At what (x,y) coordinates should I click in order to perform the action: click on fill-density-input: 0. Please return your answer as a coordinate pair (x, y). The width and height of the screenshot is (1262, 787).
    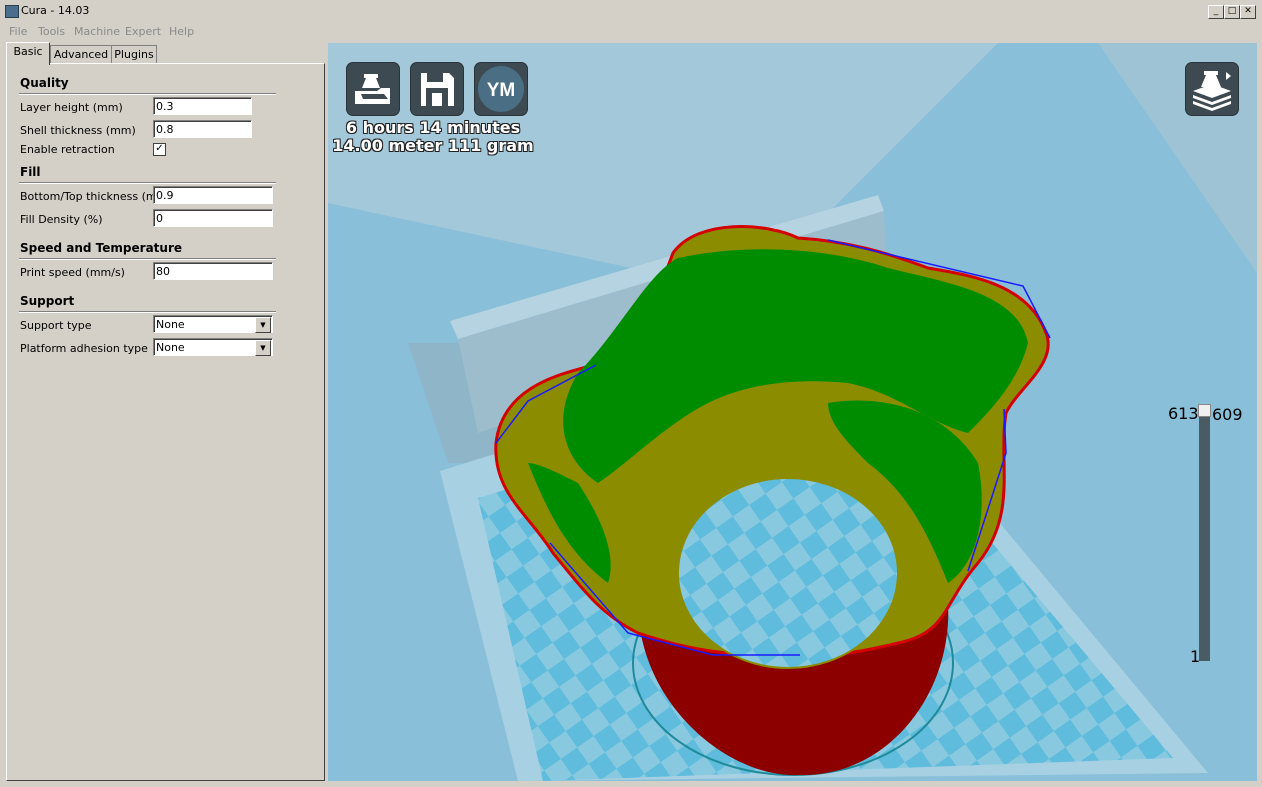
    Looking at the image, I should click on (213, 218).